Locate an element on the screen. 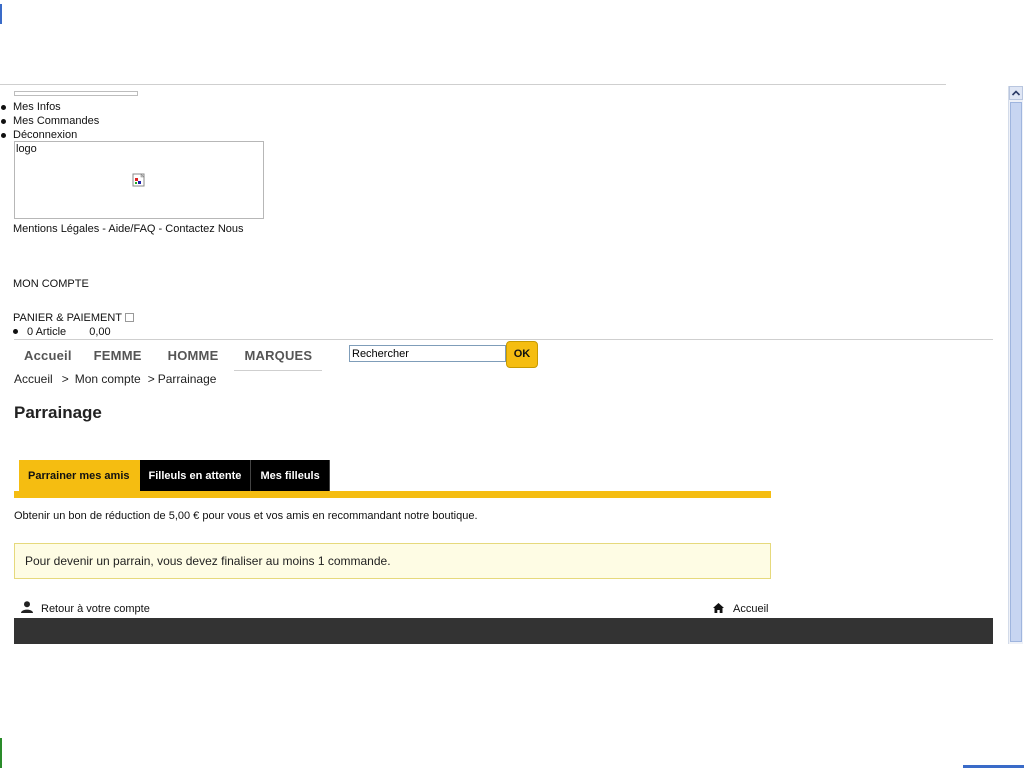 The width and height of the screenshot is (1024, 768). header-empty-box is located at coordinates (76, 93).